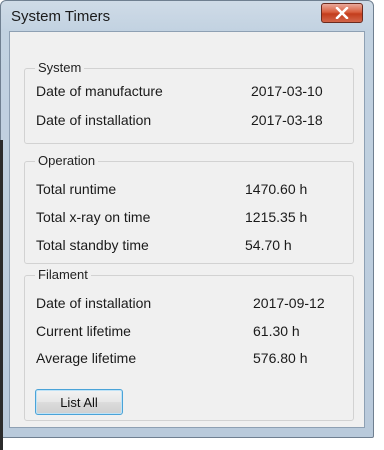 The height and width of the screenshot is (450, 384). Describe the element at coordinates (63, 274) in the screenshot. I see `filament-group-title: Filament` at that location.